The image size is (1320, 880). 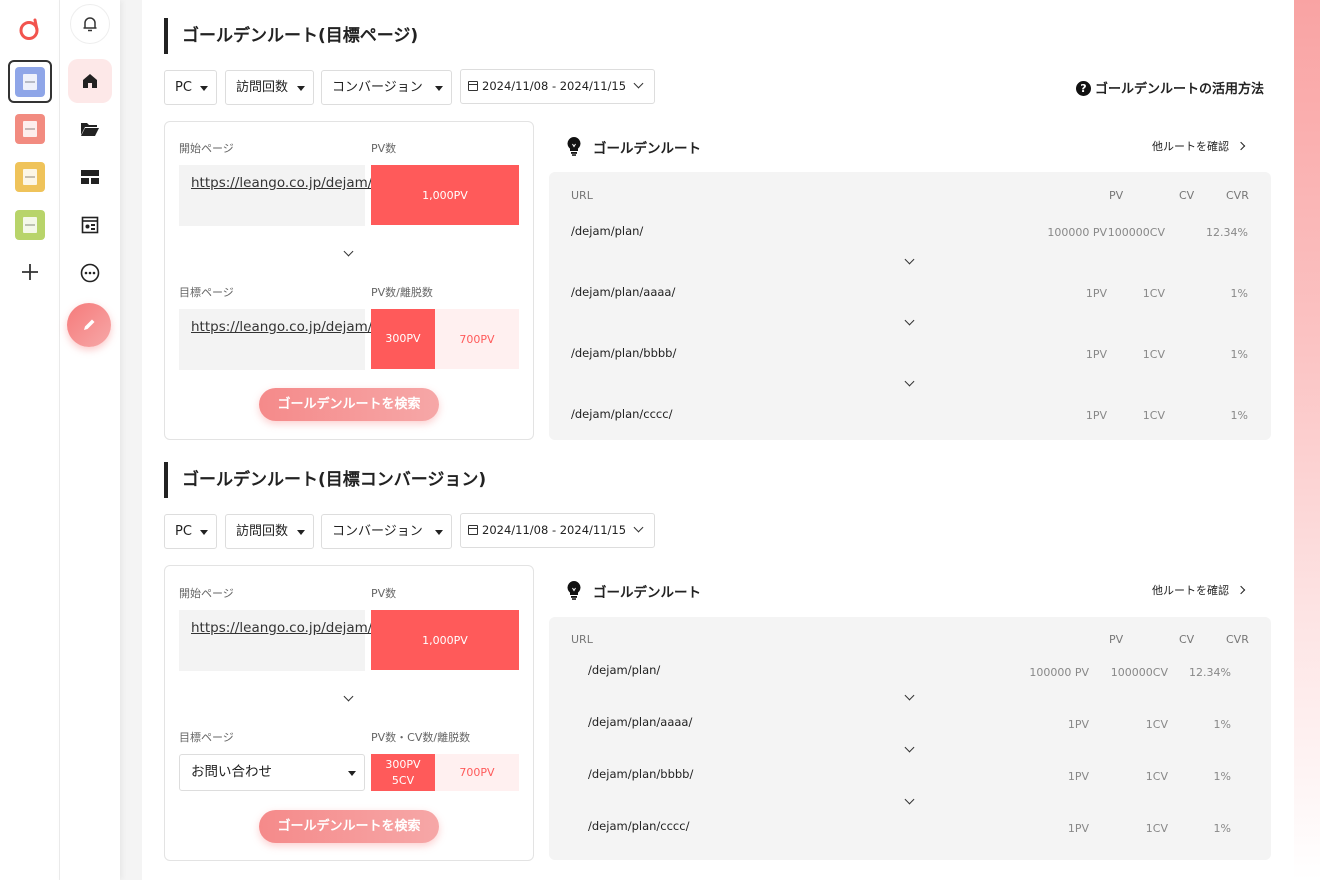 What do you see at coordinates (90, 177) in the screenshot?
I see `layout-icon` at bounding box center [90, 177].